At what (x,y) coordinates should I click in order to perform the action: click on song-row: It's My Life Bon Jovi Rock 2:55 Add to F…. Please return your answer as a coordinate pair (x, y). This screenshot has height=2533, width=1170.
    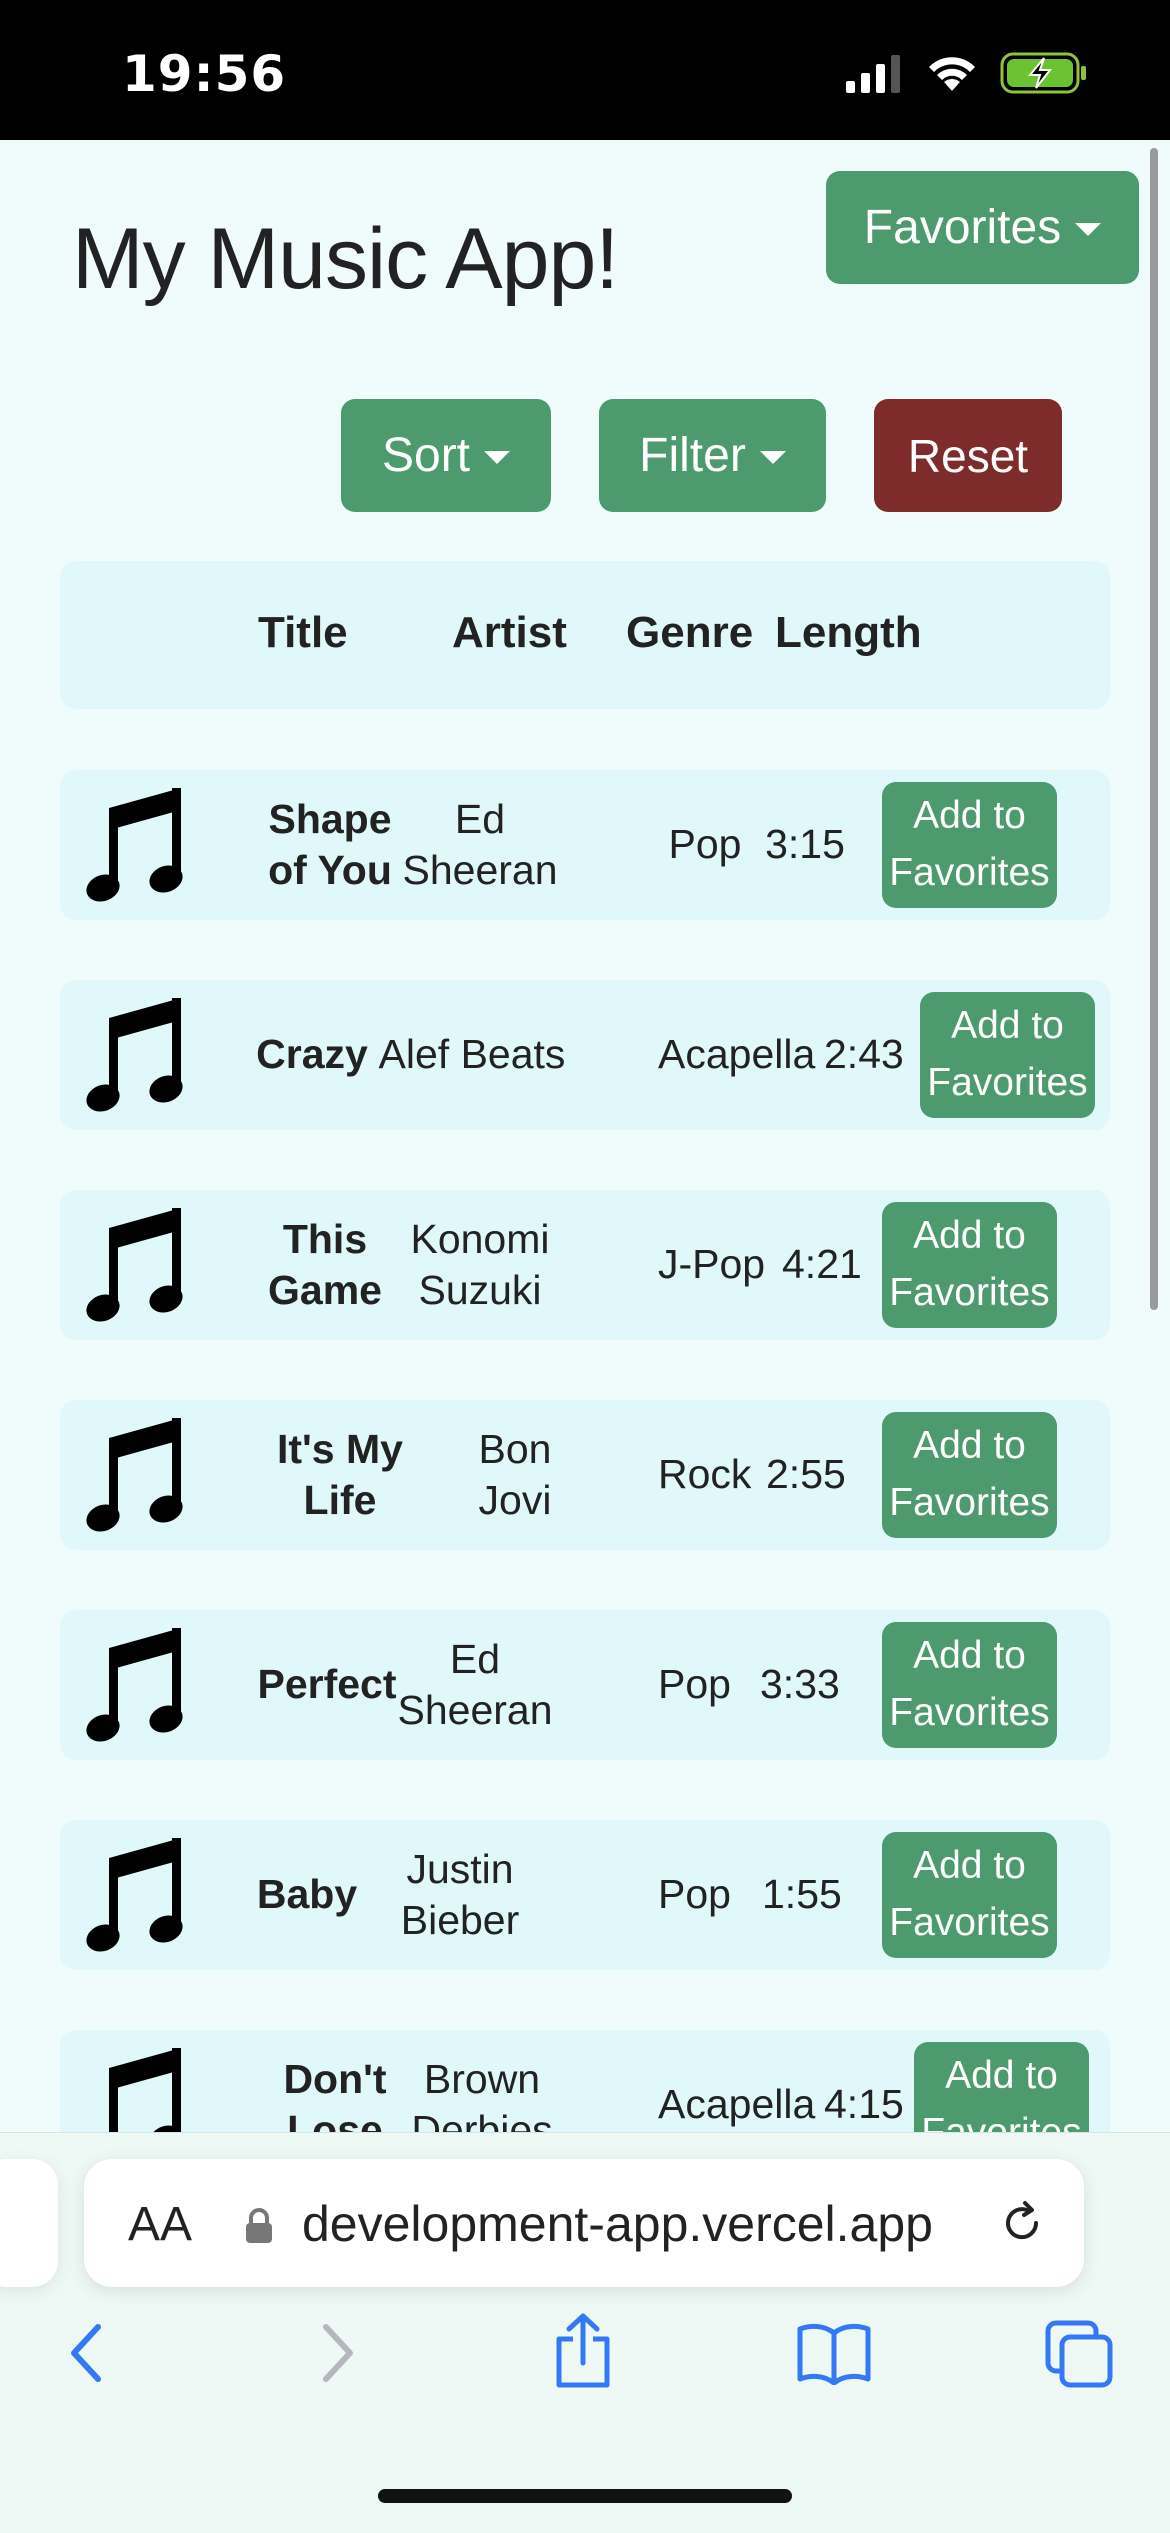
    Looking at the image, I should click on (585, 1475).